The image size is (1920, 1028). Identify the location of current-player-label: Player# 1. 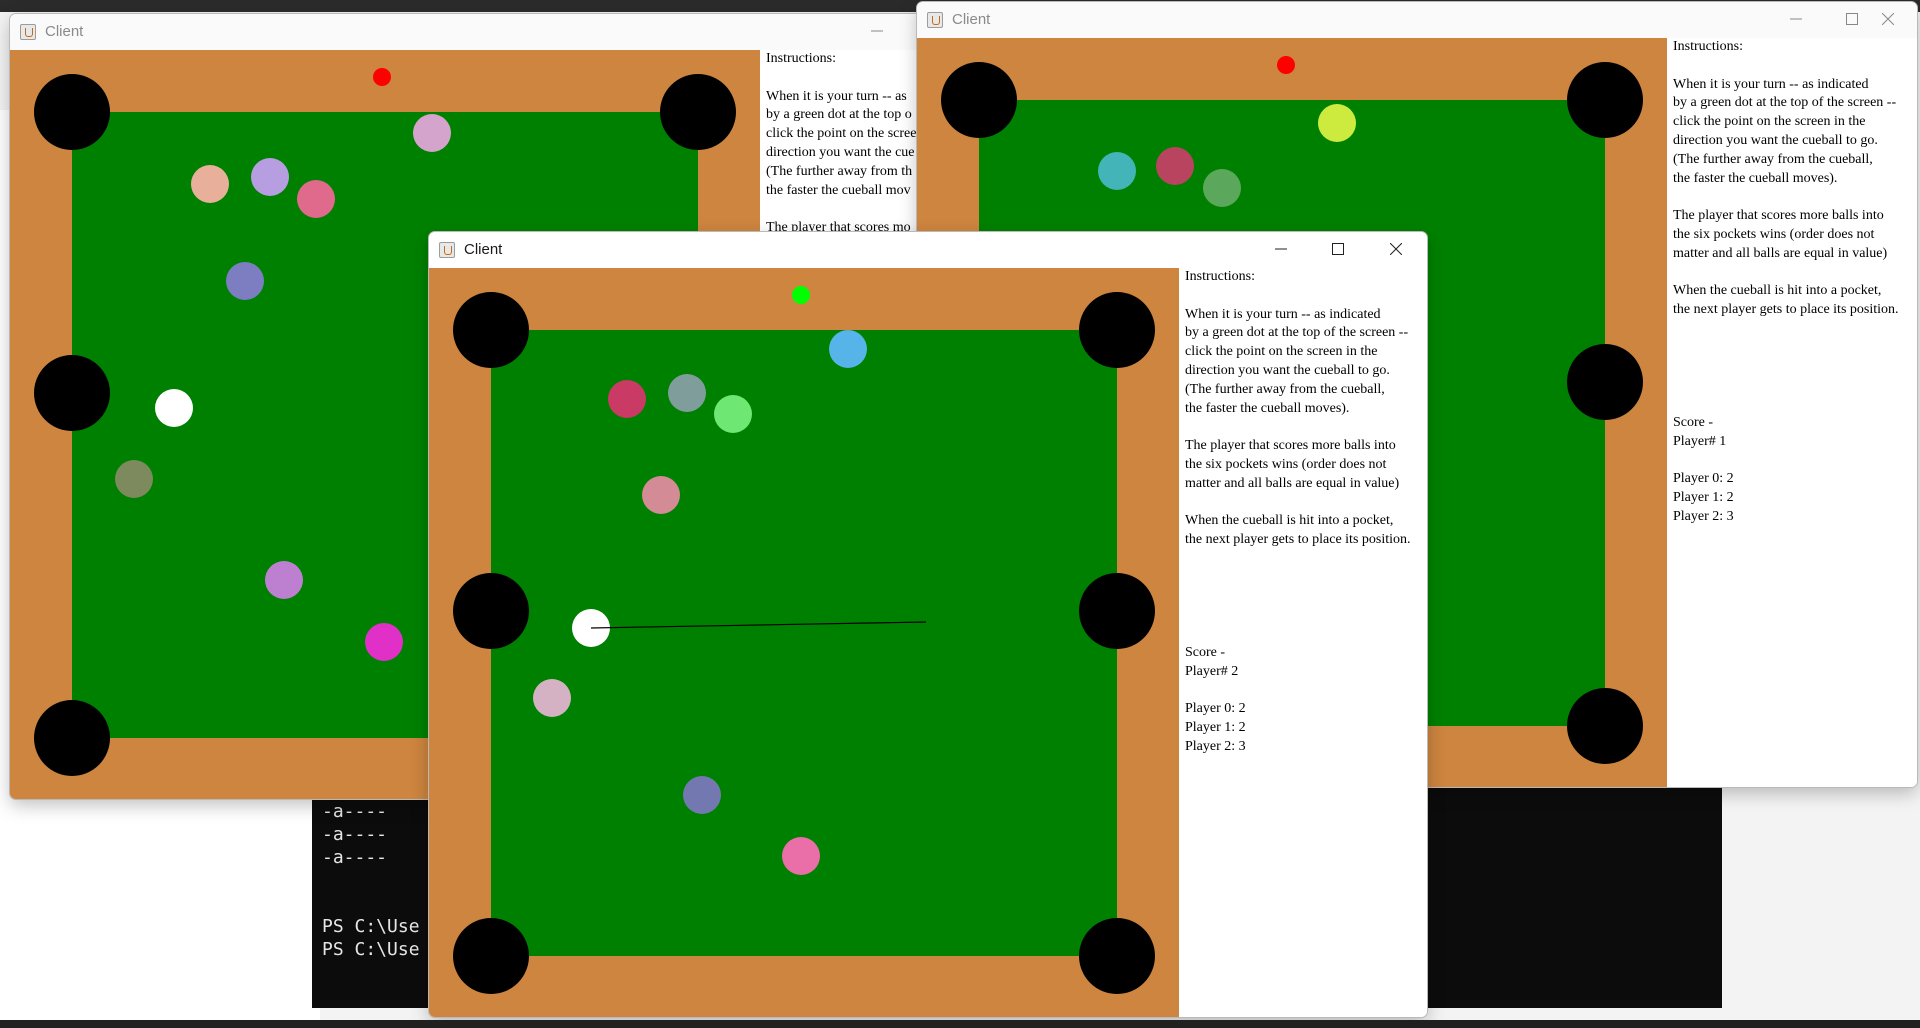
(1700, 441).